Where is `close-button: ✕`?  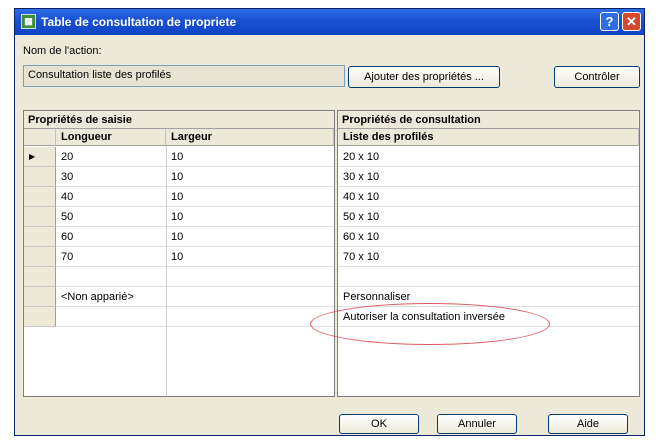 close-button: ✕ is located at coordinates (631, 21).